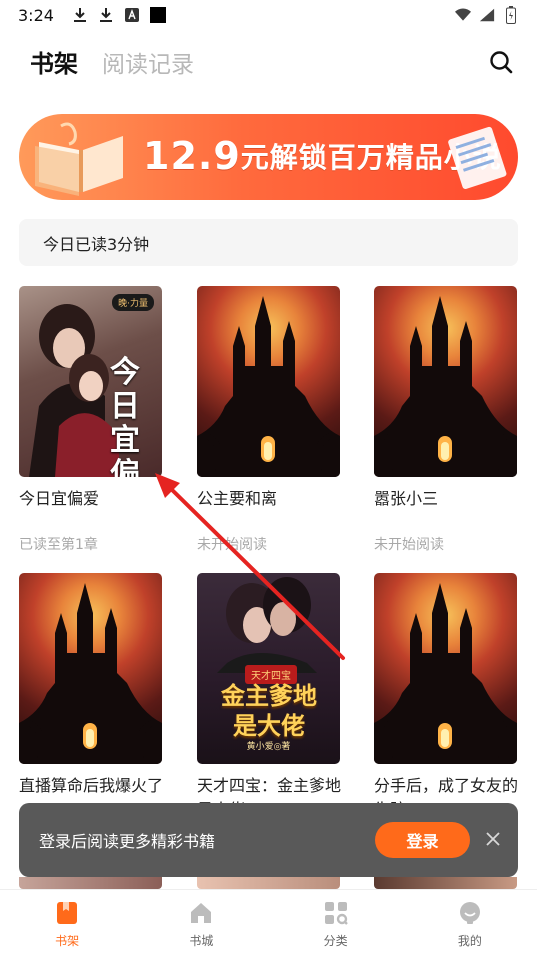  Describe the element at coordinates (201, 941) in the screenshot. I see `nav-label: 书城` at that location.